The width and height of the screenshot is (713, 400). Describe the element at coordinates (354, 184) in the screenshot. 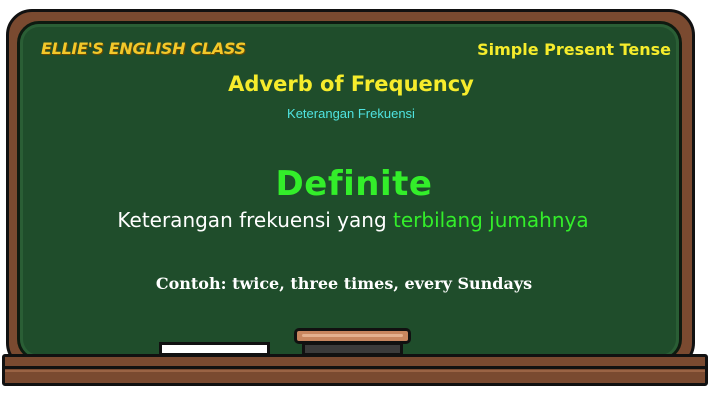

I see `section-heading: Definite` at that location.